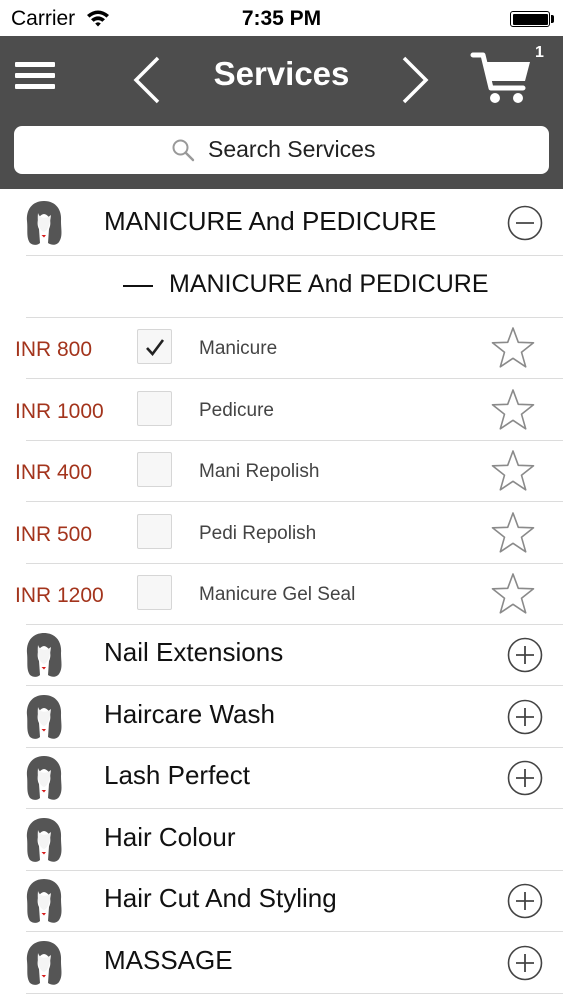 The width and height of the screenshot is (563, 1000). Describe the element at coordinates (525, 223) in the screenshot. I see `collapse-minus-icon` at that location.